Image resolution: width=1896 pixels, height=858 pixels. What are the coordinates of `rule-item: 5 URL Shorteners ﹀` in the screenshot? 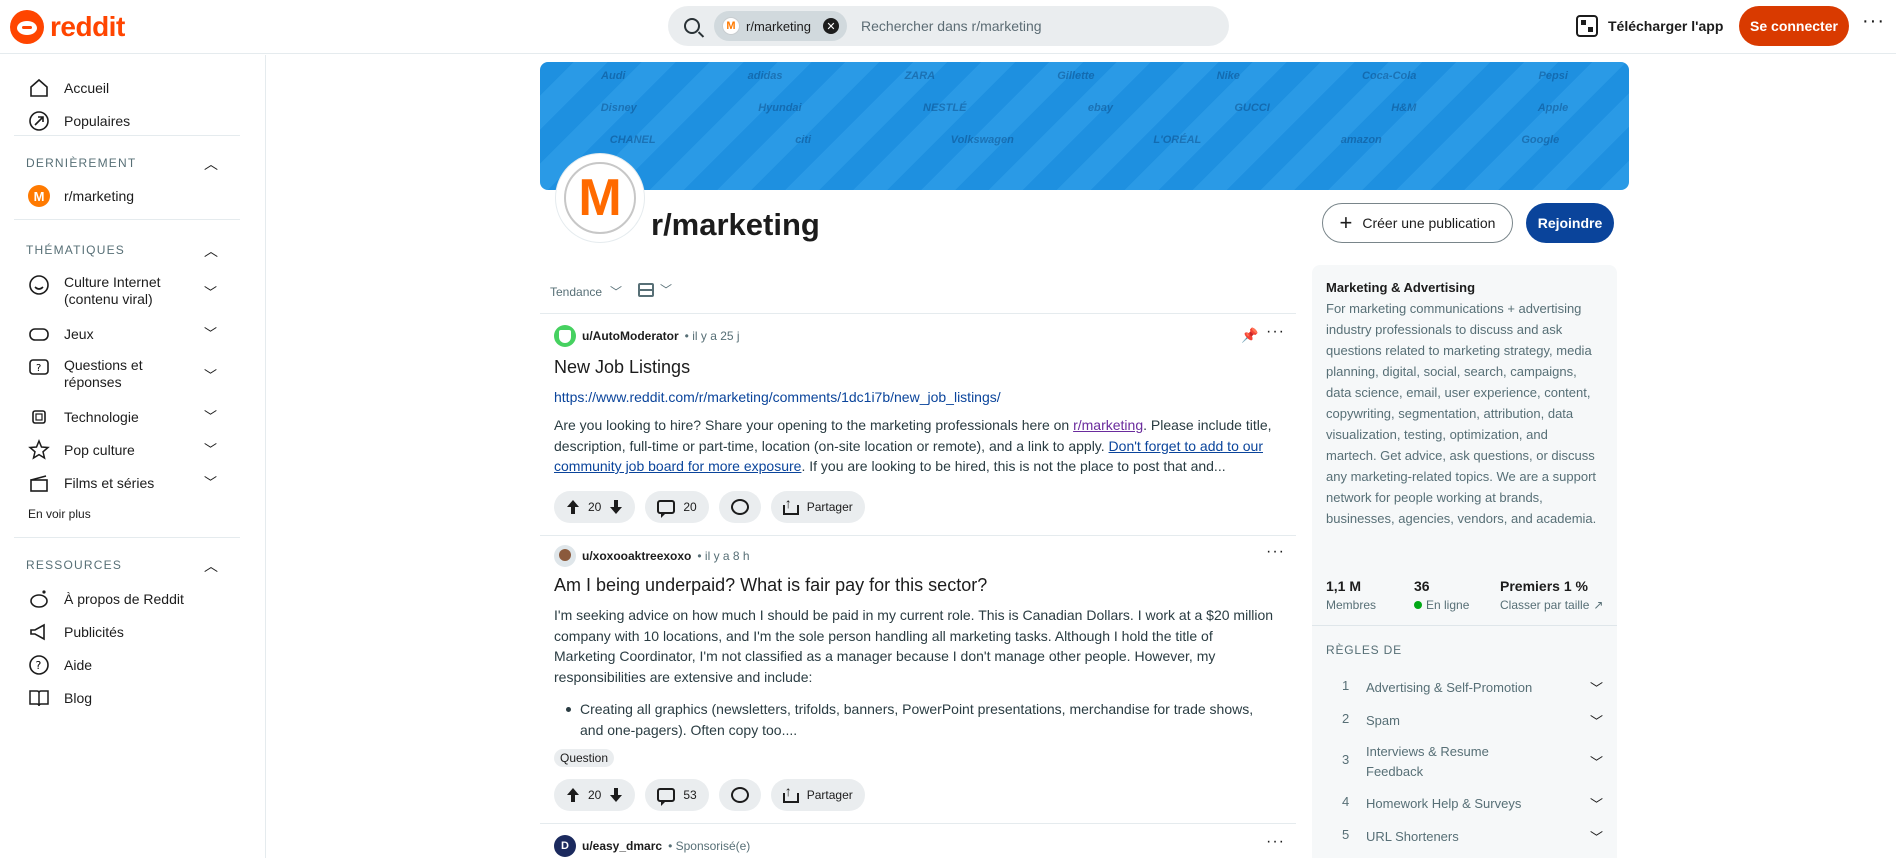 It's located at (1465, 837).